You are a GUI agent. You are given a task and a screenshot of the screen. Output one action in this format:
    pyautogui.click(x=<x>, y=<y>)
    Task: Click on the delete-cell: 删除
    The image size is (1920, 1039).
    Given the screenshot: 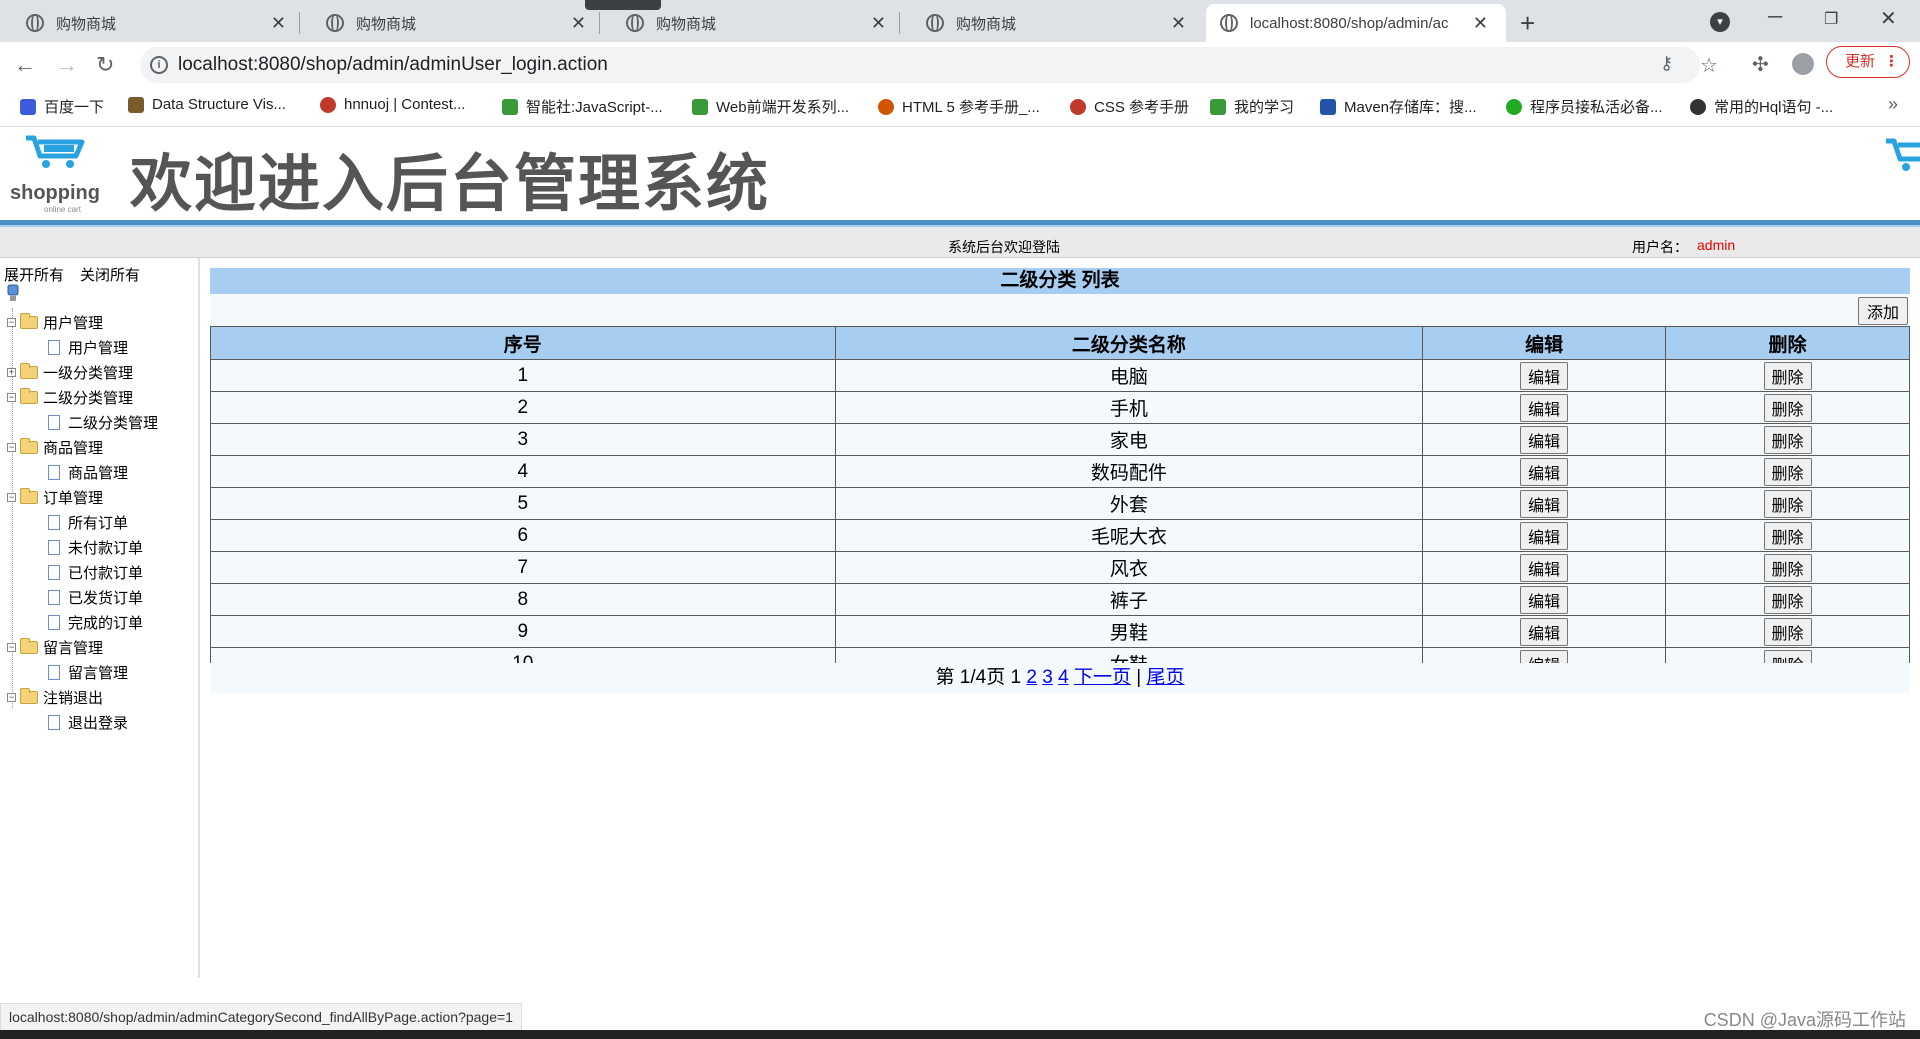 What is the action you would take?
    pyautogui.click(x=1787, y=407)
    